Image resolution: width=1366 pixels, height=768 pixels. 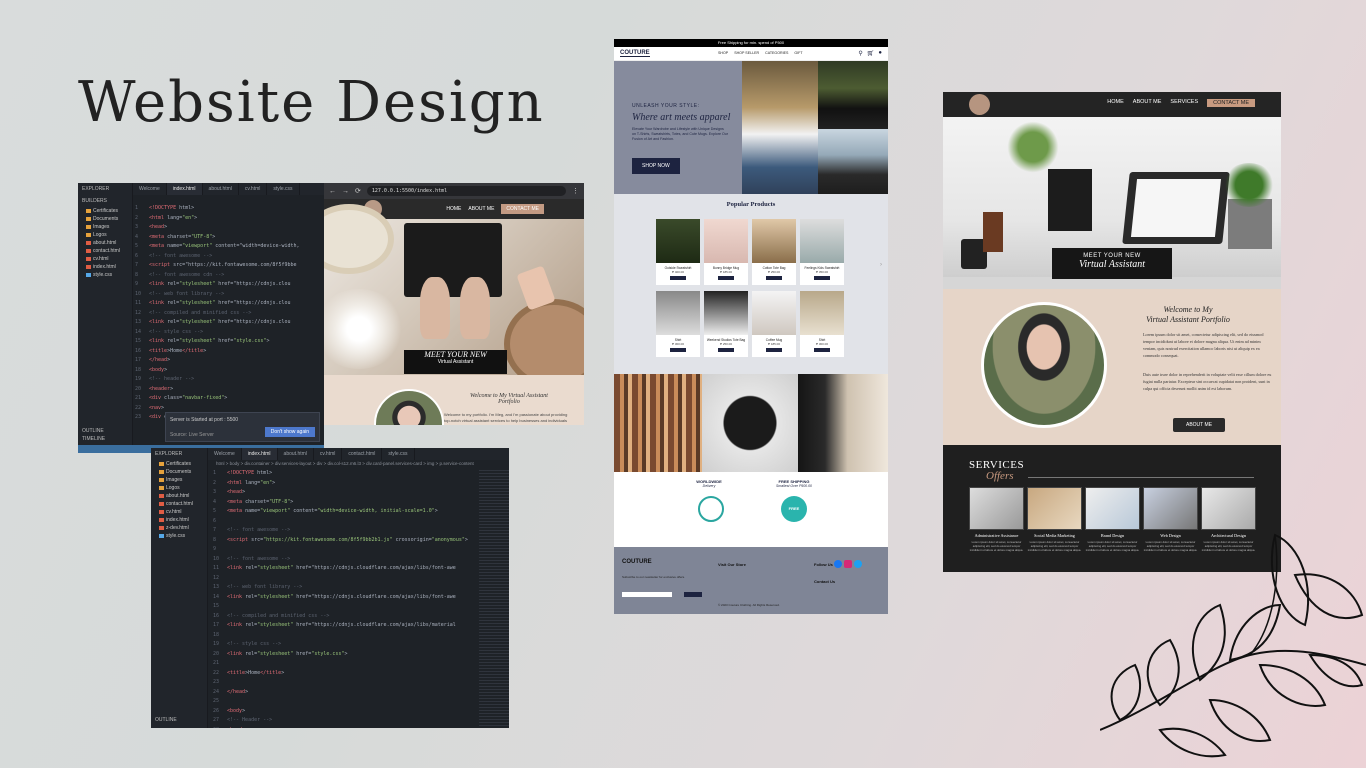 I want to click on code-text: <meta charset="UTF-8">, so click(x=182, y=236).